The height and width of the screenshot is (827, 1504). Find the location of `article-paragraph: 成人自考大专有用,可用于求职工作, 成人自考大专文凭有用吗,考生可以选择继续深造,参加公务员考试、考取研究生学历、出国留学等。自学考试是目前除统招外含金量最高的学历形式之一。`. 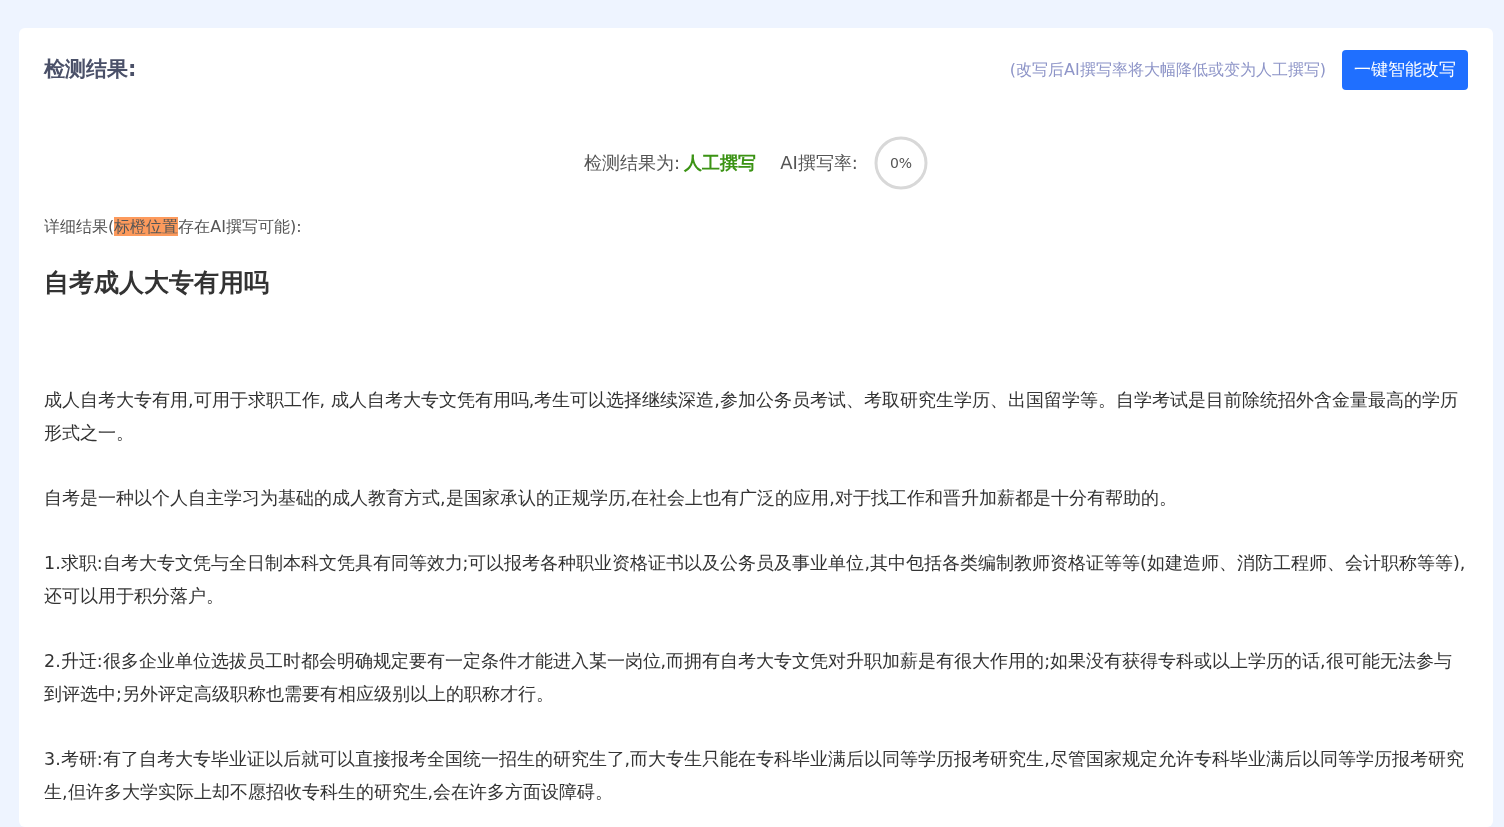

article-paragraph: 成人自考大专有用,可用于求职工作, 成人自考大专文凭有用吗,考生可以选择继续深造,参加公务员考试、考取研究生学历、出国留学等。自学考试是目前除统招外含金量最高的学历形式之一。 is located at coordinates (751, 416).